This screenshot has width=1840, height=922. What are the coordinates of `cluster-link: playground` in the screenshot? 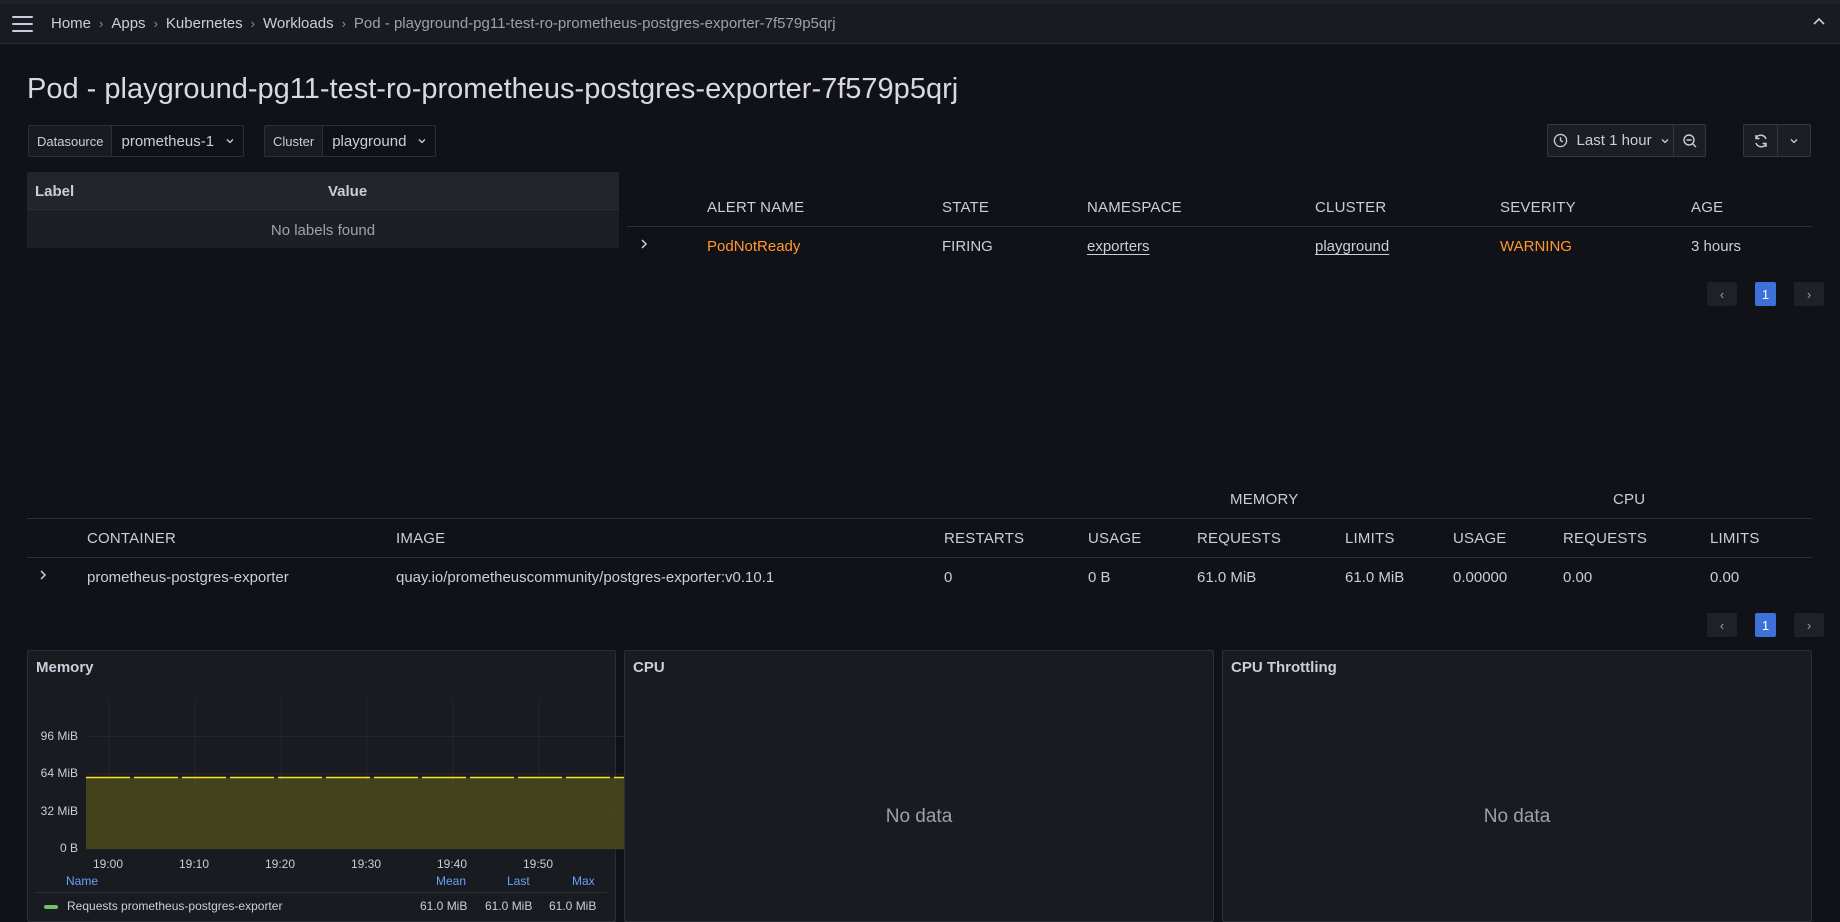 It's located at (1352, 246).